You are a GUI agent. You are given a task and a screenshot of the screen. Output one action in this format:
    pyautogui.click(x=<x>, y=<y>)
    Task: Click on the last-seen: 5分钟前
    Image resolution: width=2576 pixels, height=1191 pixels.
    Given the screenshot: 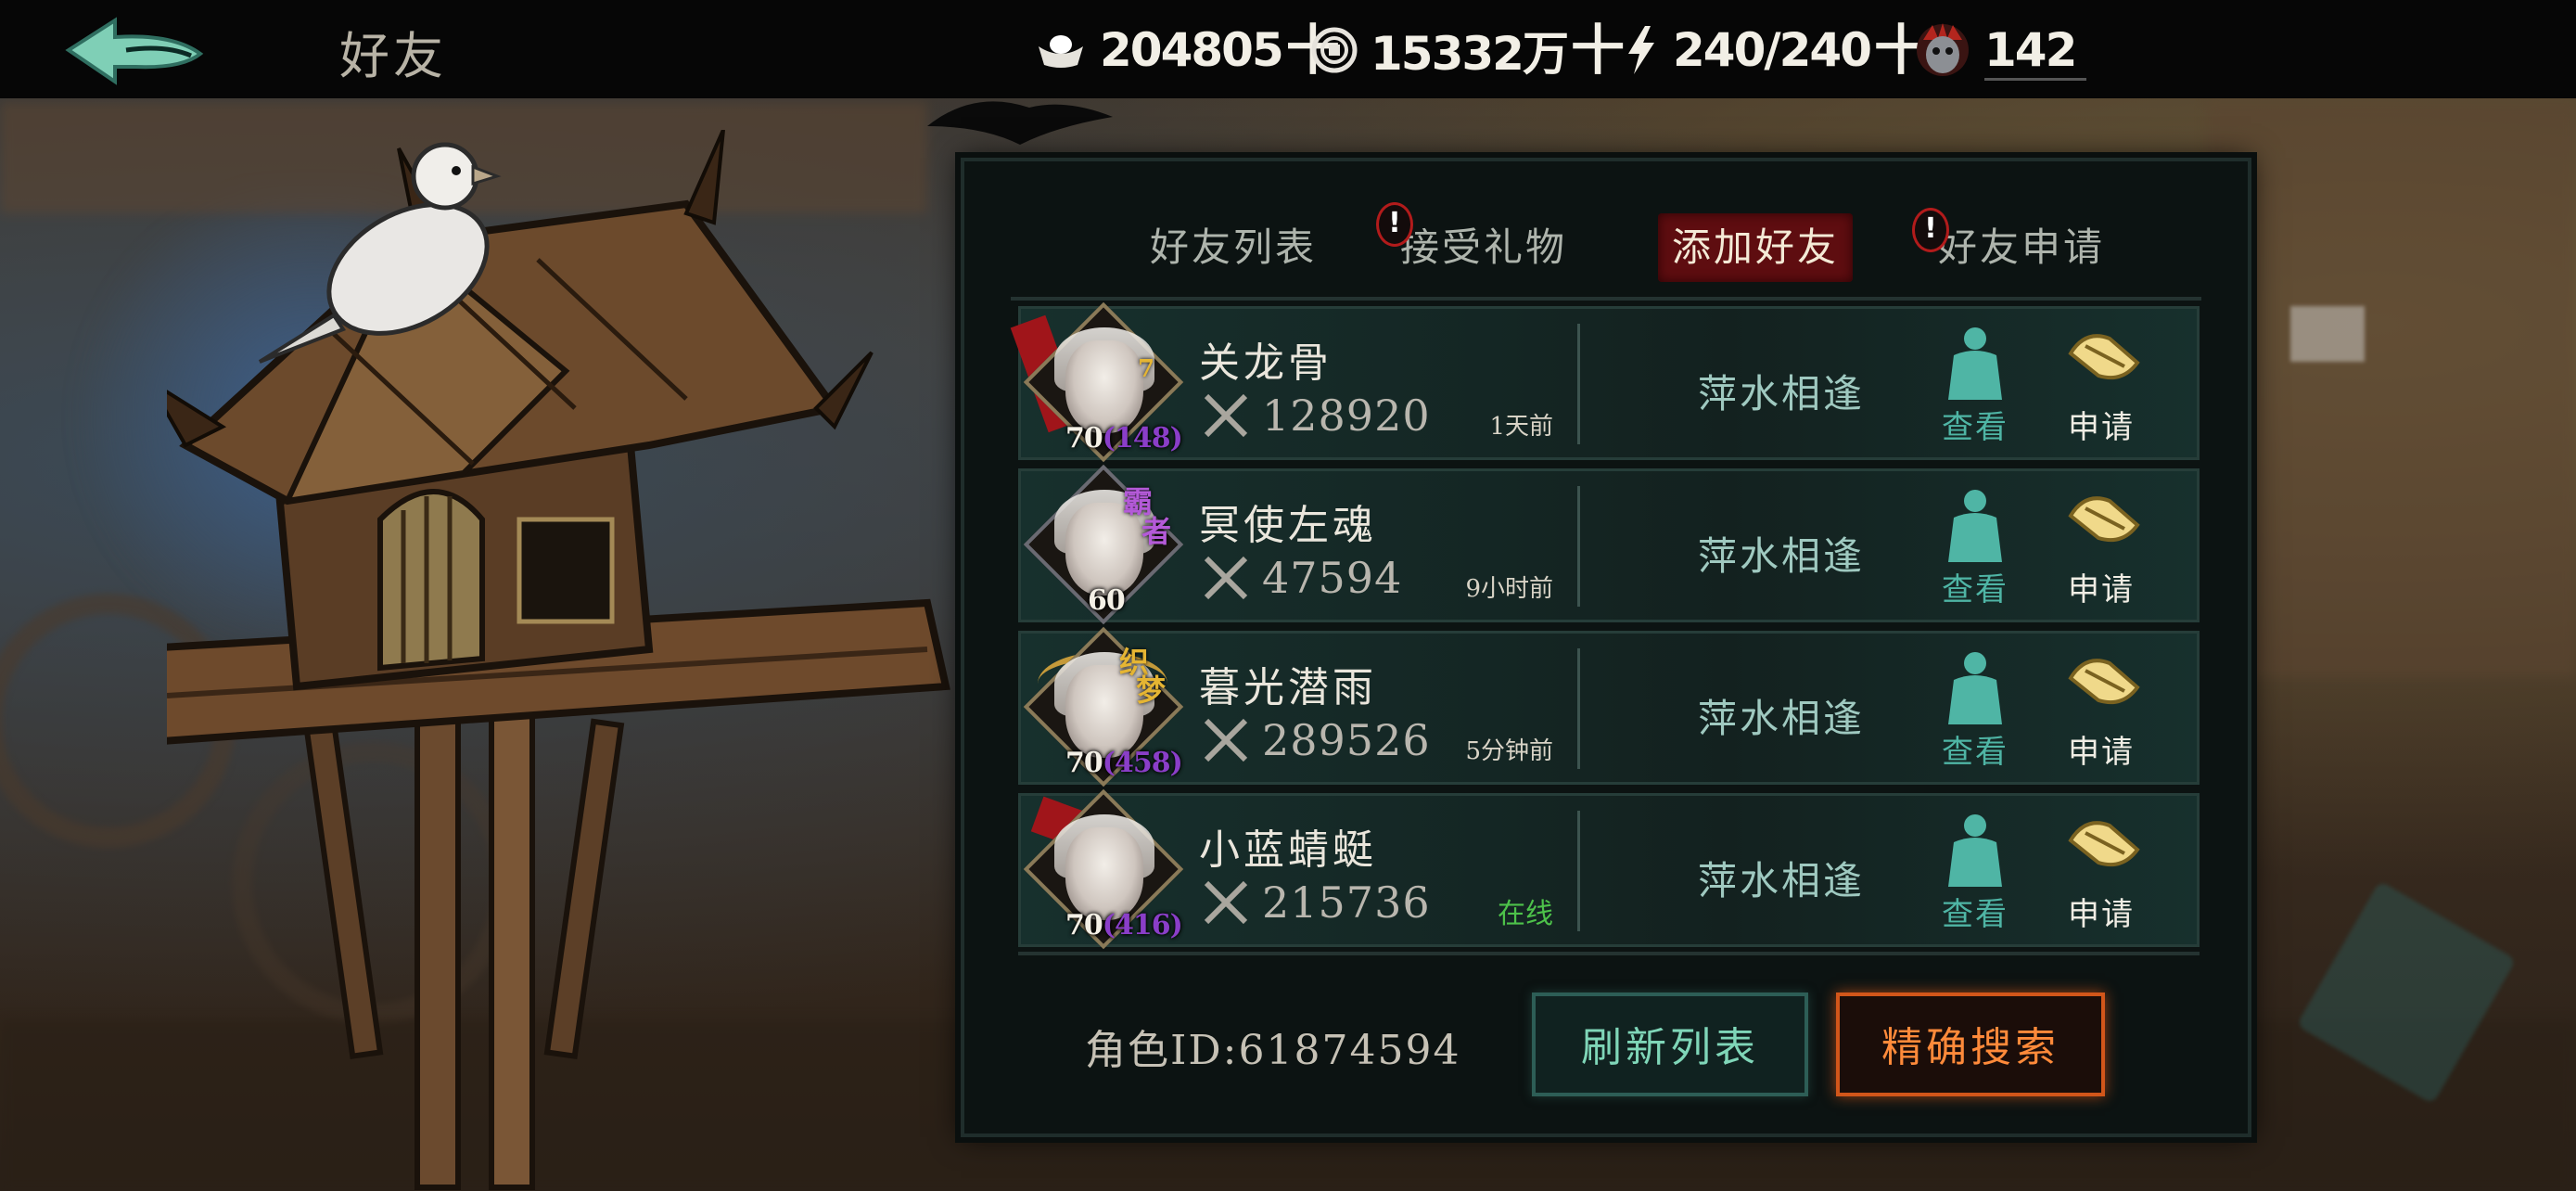 What is the action you would take?
    pyautogui.click(x=1509, y=751)
    